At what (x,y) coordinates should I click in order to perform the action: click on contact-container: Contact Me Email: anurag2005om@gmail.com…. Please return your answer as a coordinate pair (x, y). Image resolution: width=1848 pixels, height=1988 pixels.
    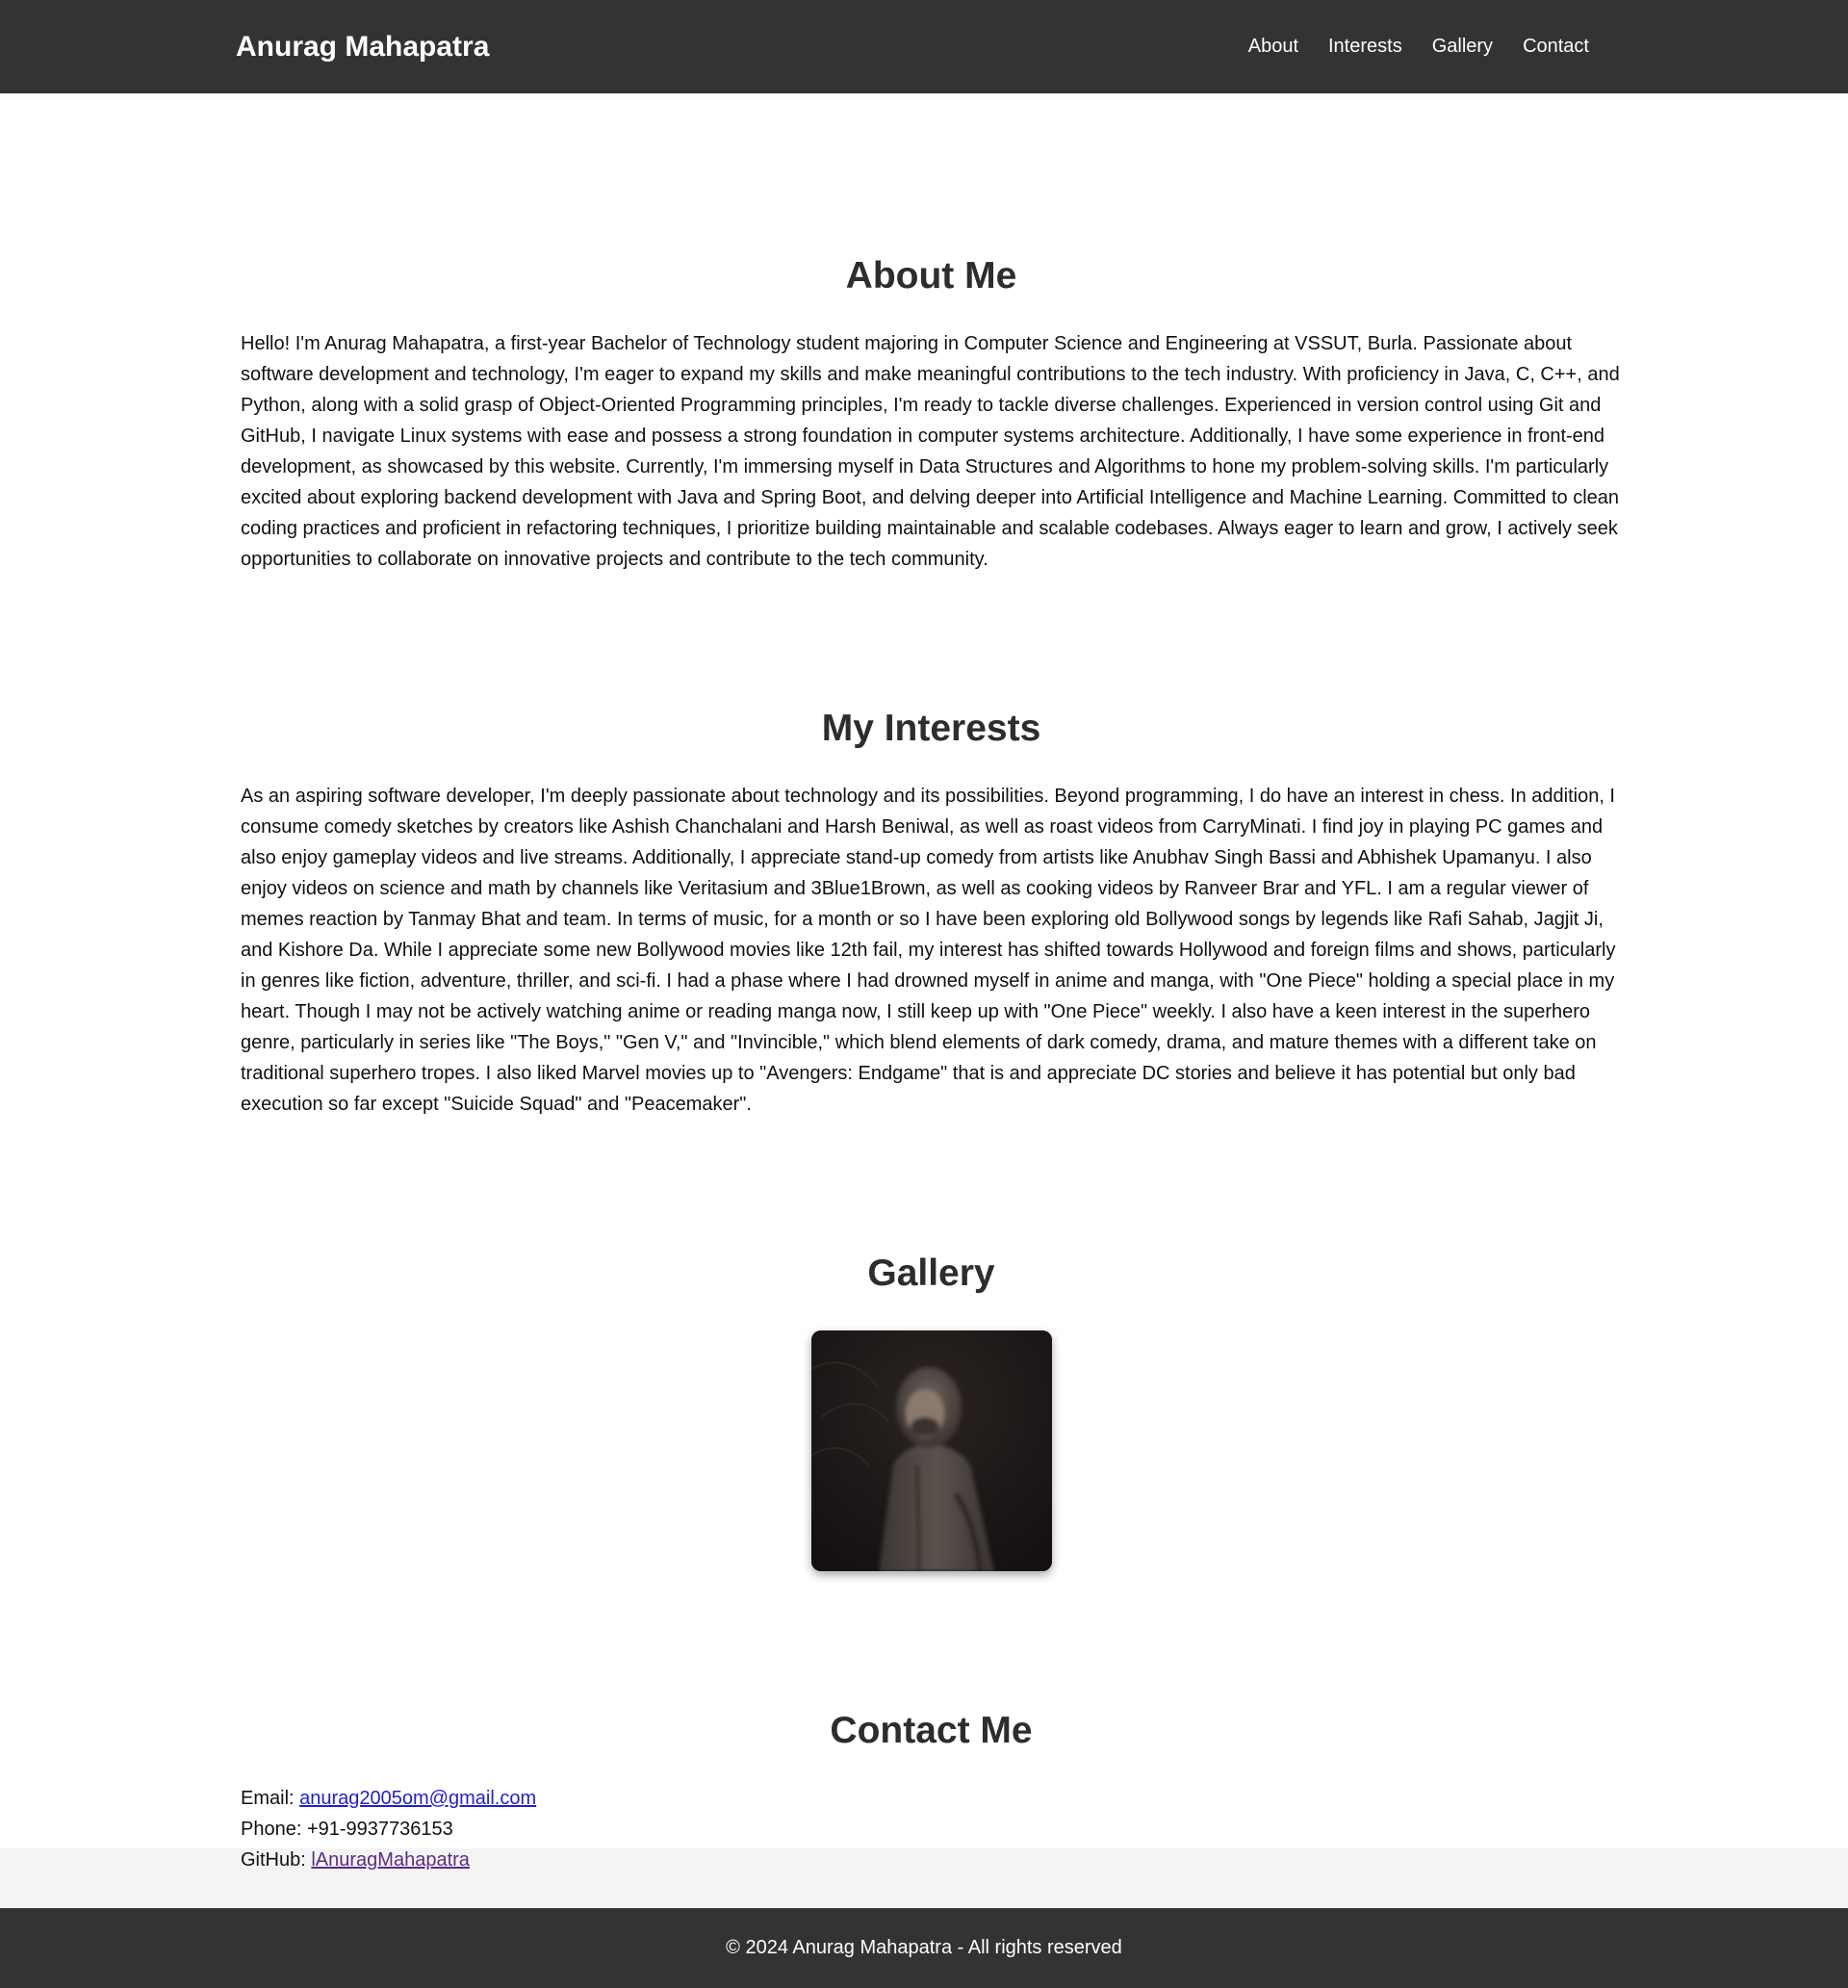
    Looking at the image, I should click on (924, 1792).